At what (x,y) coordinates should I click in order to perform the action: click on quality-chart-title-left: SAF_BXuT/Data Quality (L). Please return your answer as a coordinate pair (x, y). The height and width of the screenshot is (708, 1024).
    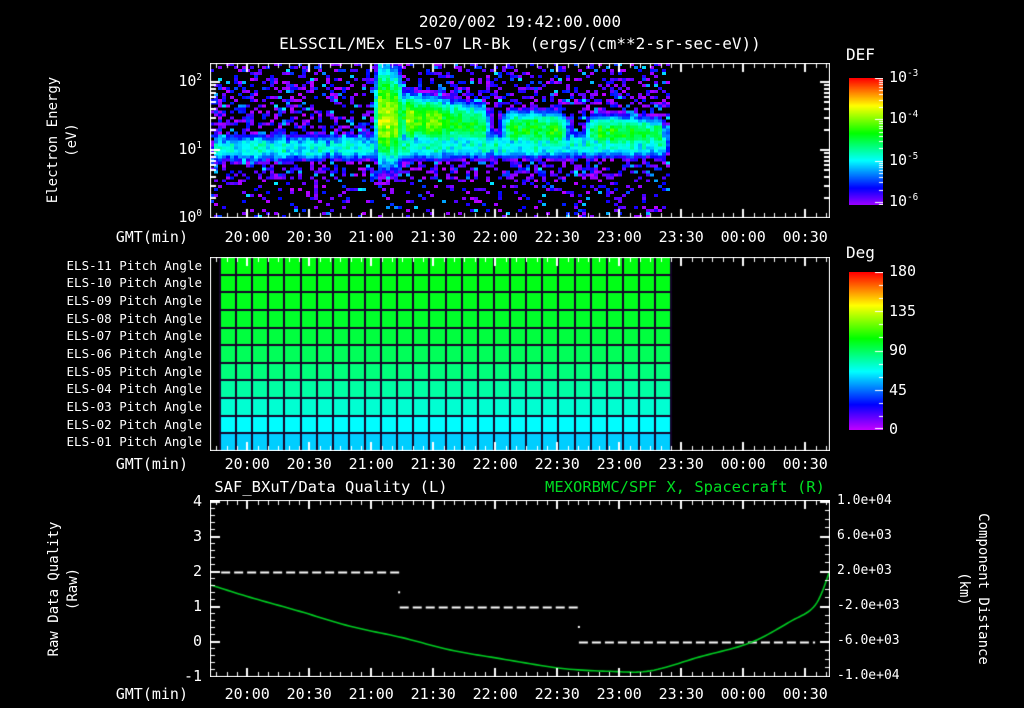
    Looking at the image, I should click on (331, 487).